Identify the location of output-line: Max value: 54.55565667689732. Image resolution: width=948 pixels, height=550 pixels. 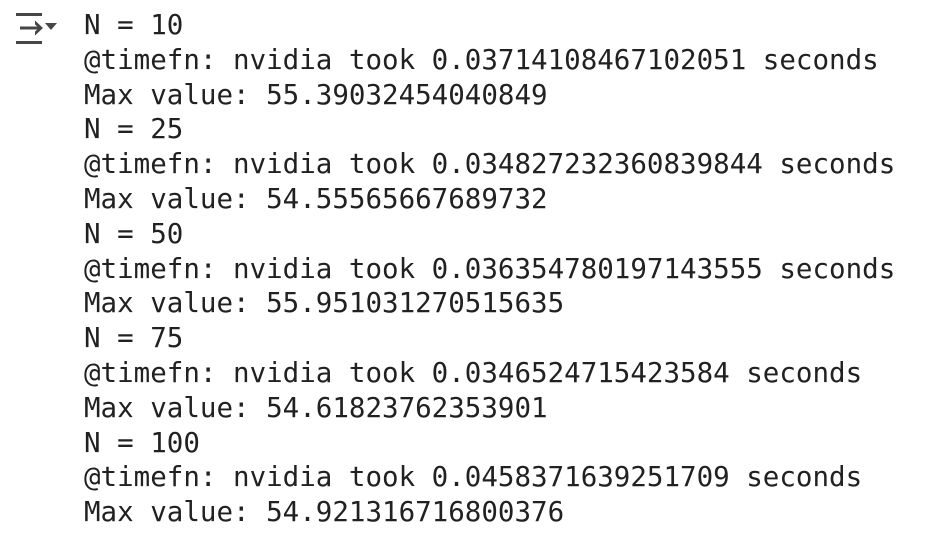
(316, 198).